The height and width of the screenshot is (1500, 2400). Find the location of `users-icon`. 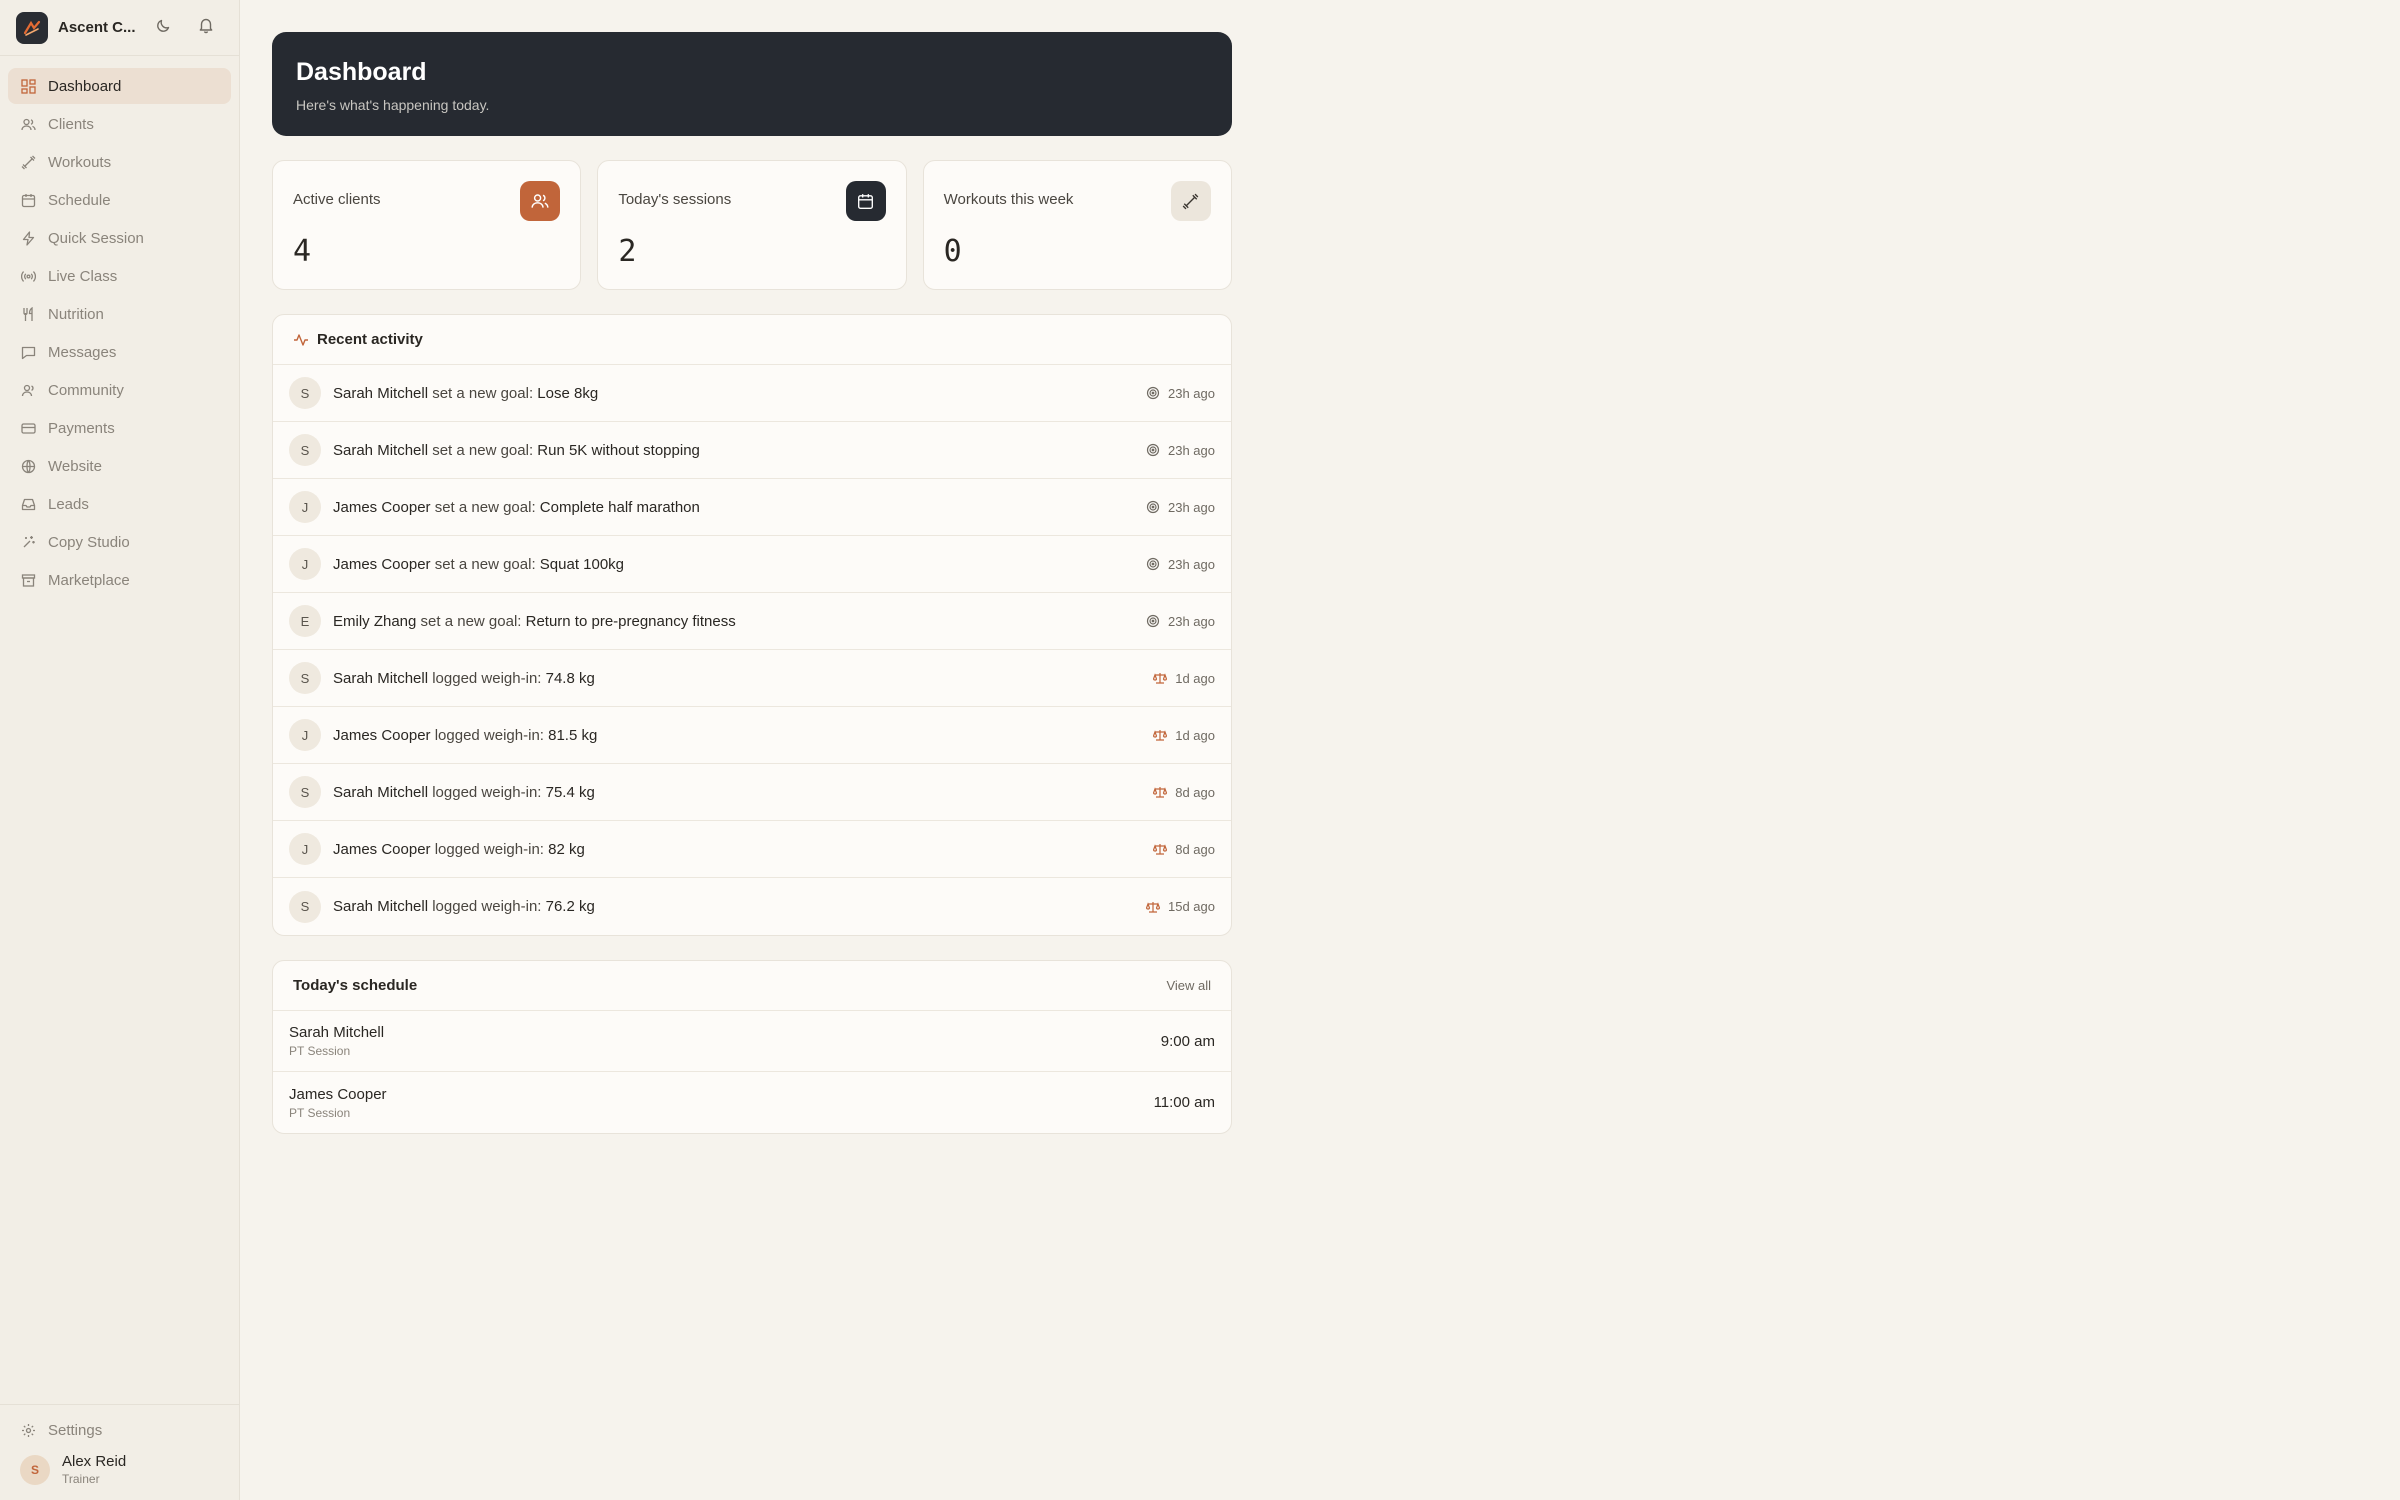

users-icon is located at coordinates (540, 201).